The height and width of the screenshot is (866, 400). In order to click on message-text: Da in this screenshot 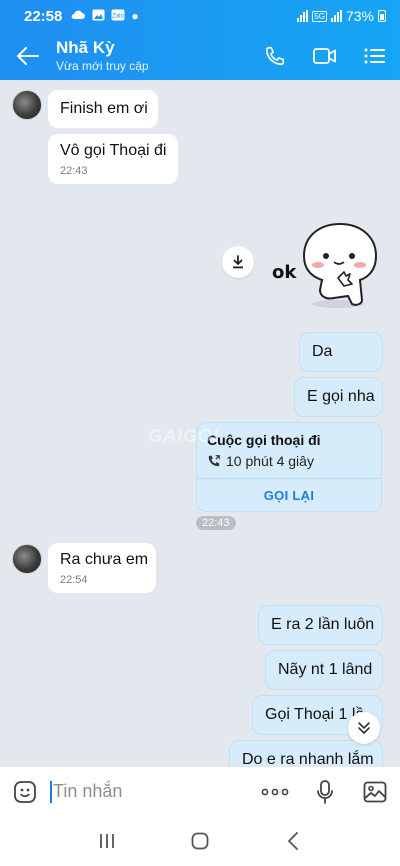, I will do `click(322, 351)`.